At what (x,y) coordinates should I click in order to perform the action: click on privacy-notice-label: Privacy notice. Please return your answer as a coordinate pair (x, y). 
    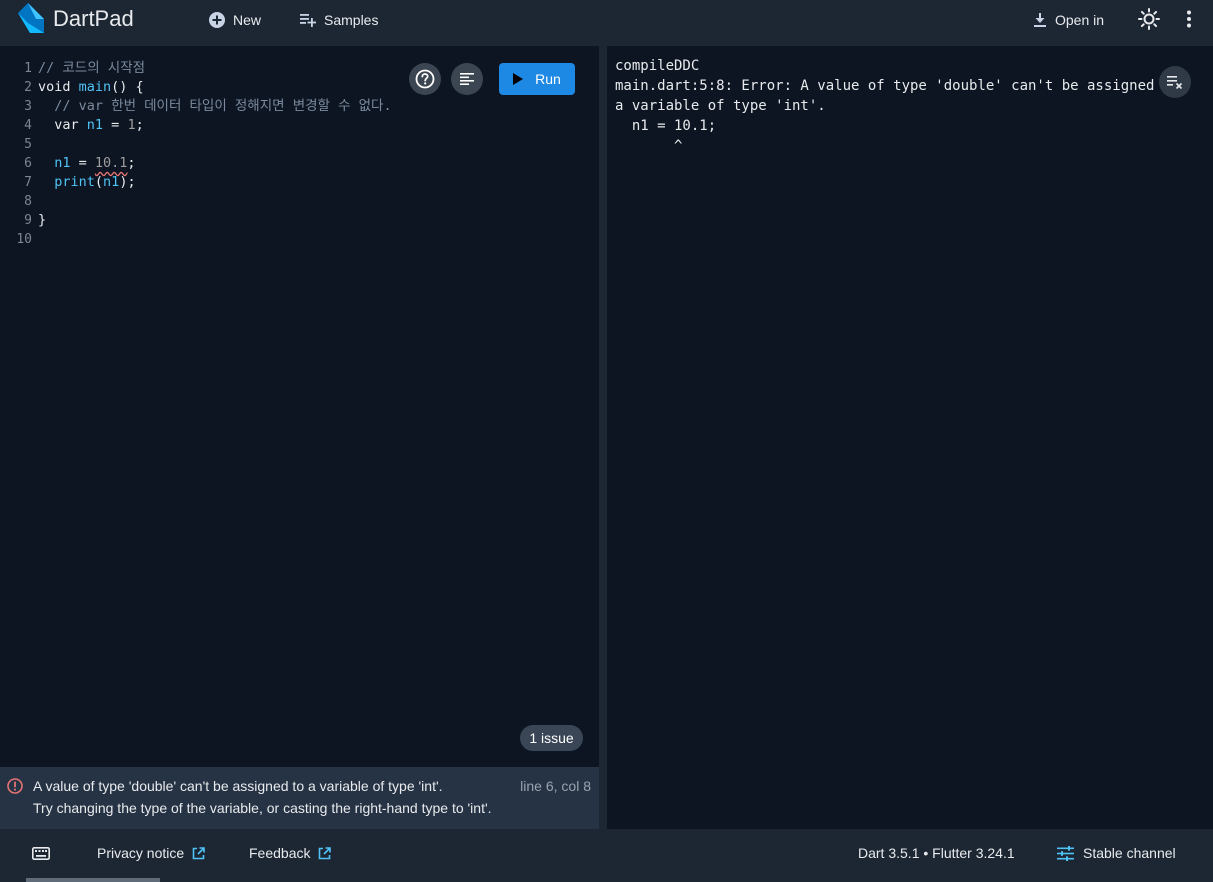
    Looking at the image, I should click on (141, 853).